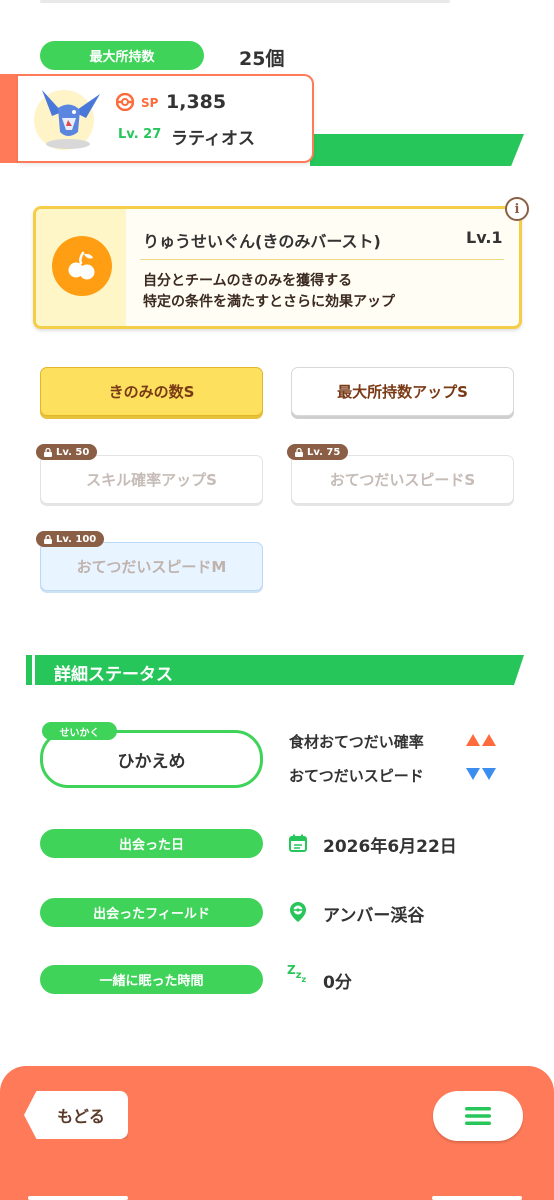 This screenshot has width=554, height=1200. Describe the element at coordinates (151, 479) in the screenshot. I see `upgrade-skill-rate-s-button: スキル確率アップS` at that location.